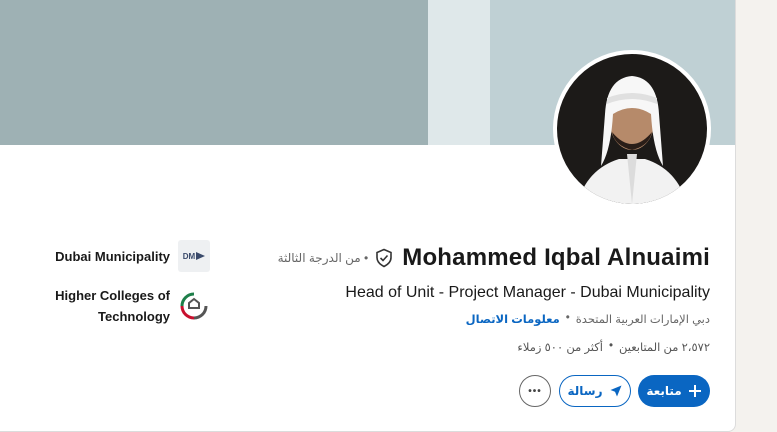  I want to click on plus-icon, so click(694, 391).